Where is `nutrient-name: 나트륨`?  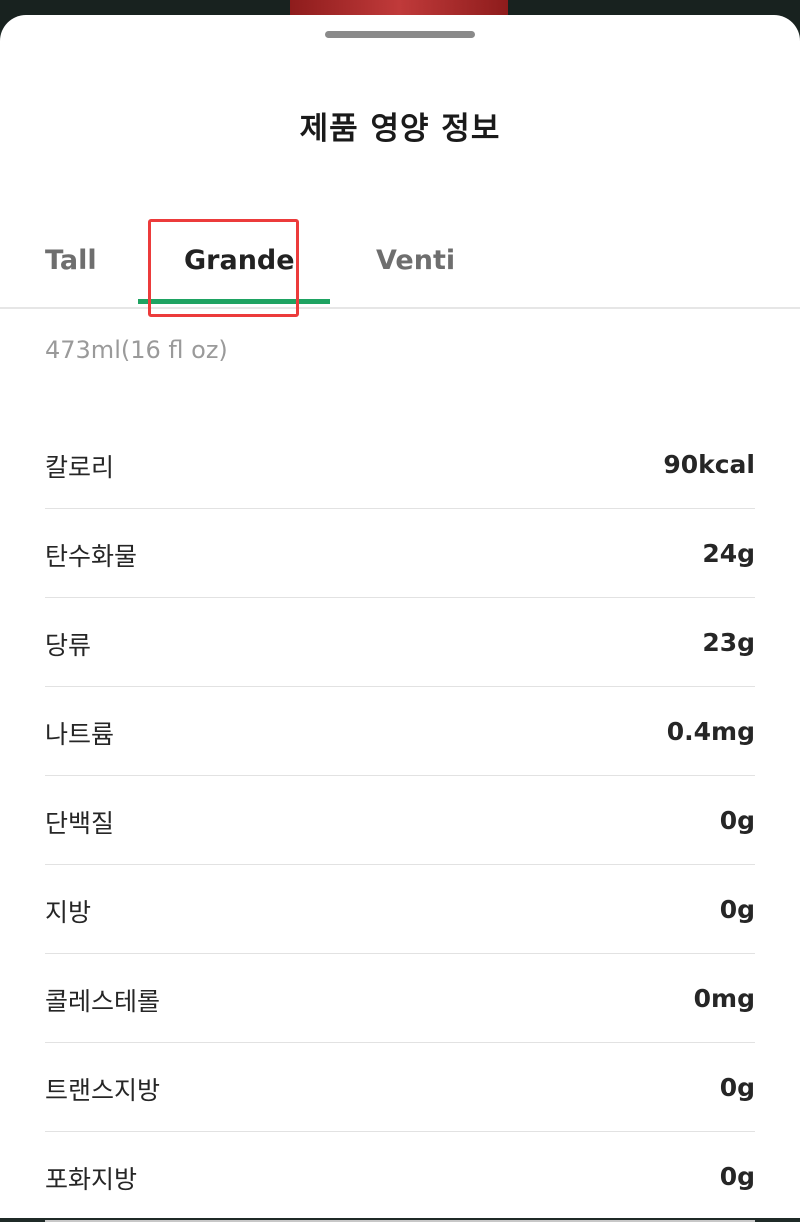 nutrient-name: 나트륨 is located at coordinates (80, 734).